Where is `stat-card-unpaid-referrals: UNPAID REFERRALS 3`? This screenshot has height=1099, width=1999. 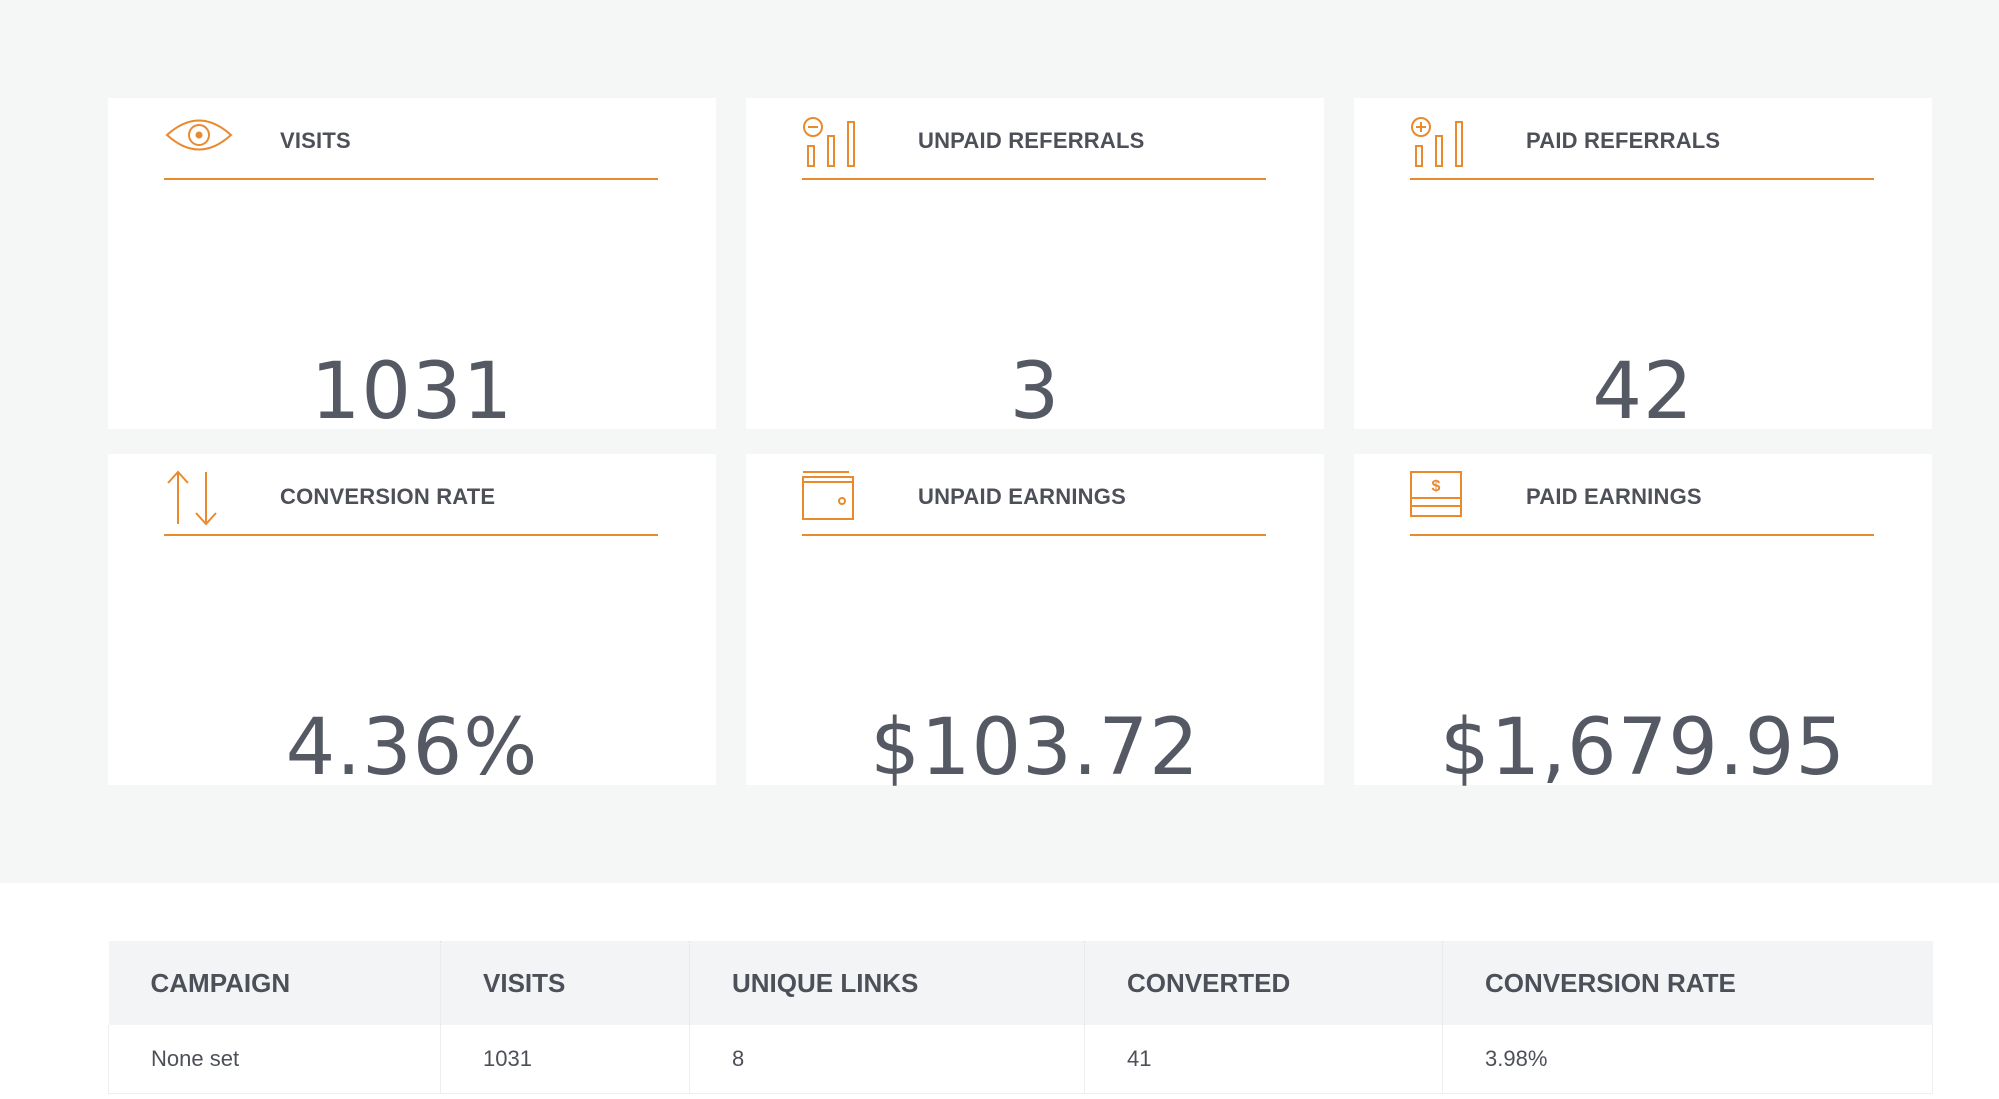
stat-card-unpaid-referrals: UNPAID REFERRALS 3 is located at coordinates (1035, 267).